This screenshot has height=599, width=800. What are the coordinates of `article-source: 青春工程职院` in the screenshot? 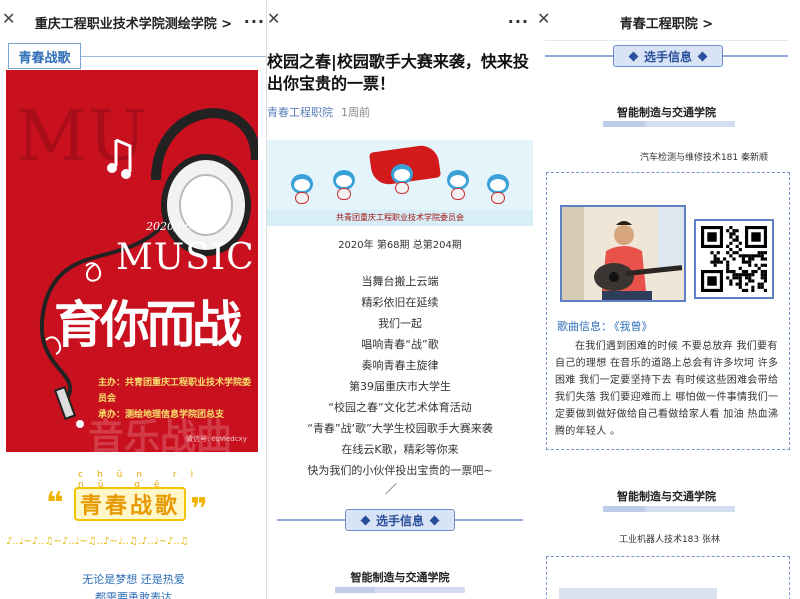 It's located at (300, 112).